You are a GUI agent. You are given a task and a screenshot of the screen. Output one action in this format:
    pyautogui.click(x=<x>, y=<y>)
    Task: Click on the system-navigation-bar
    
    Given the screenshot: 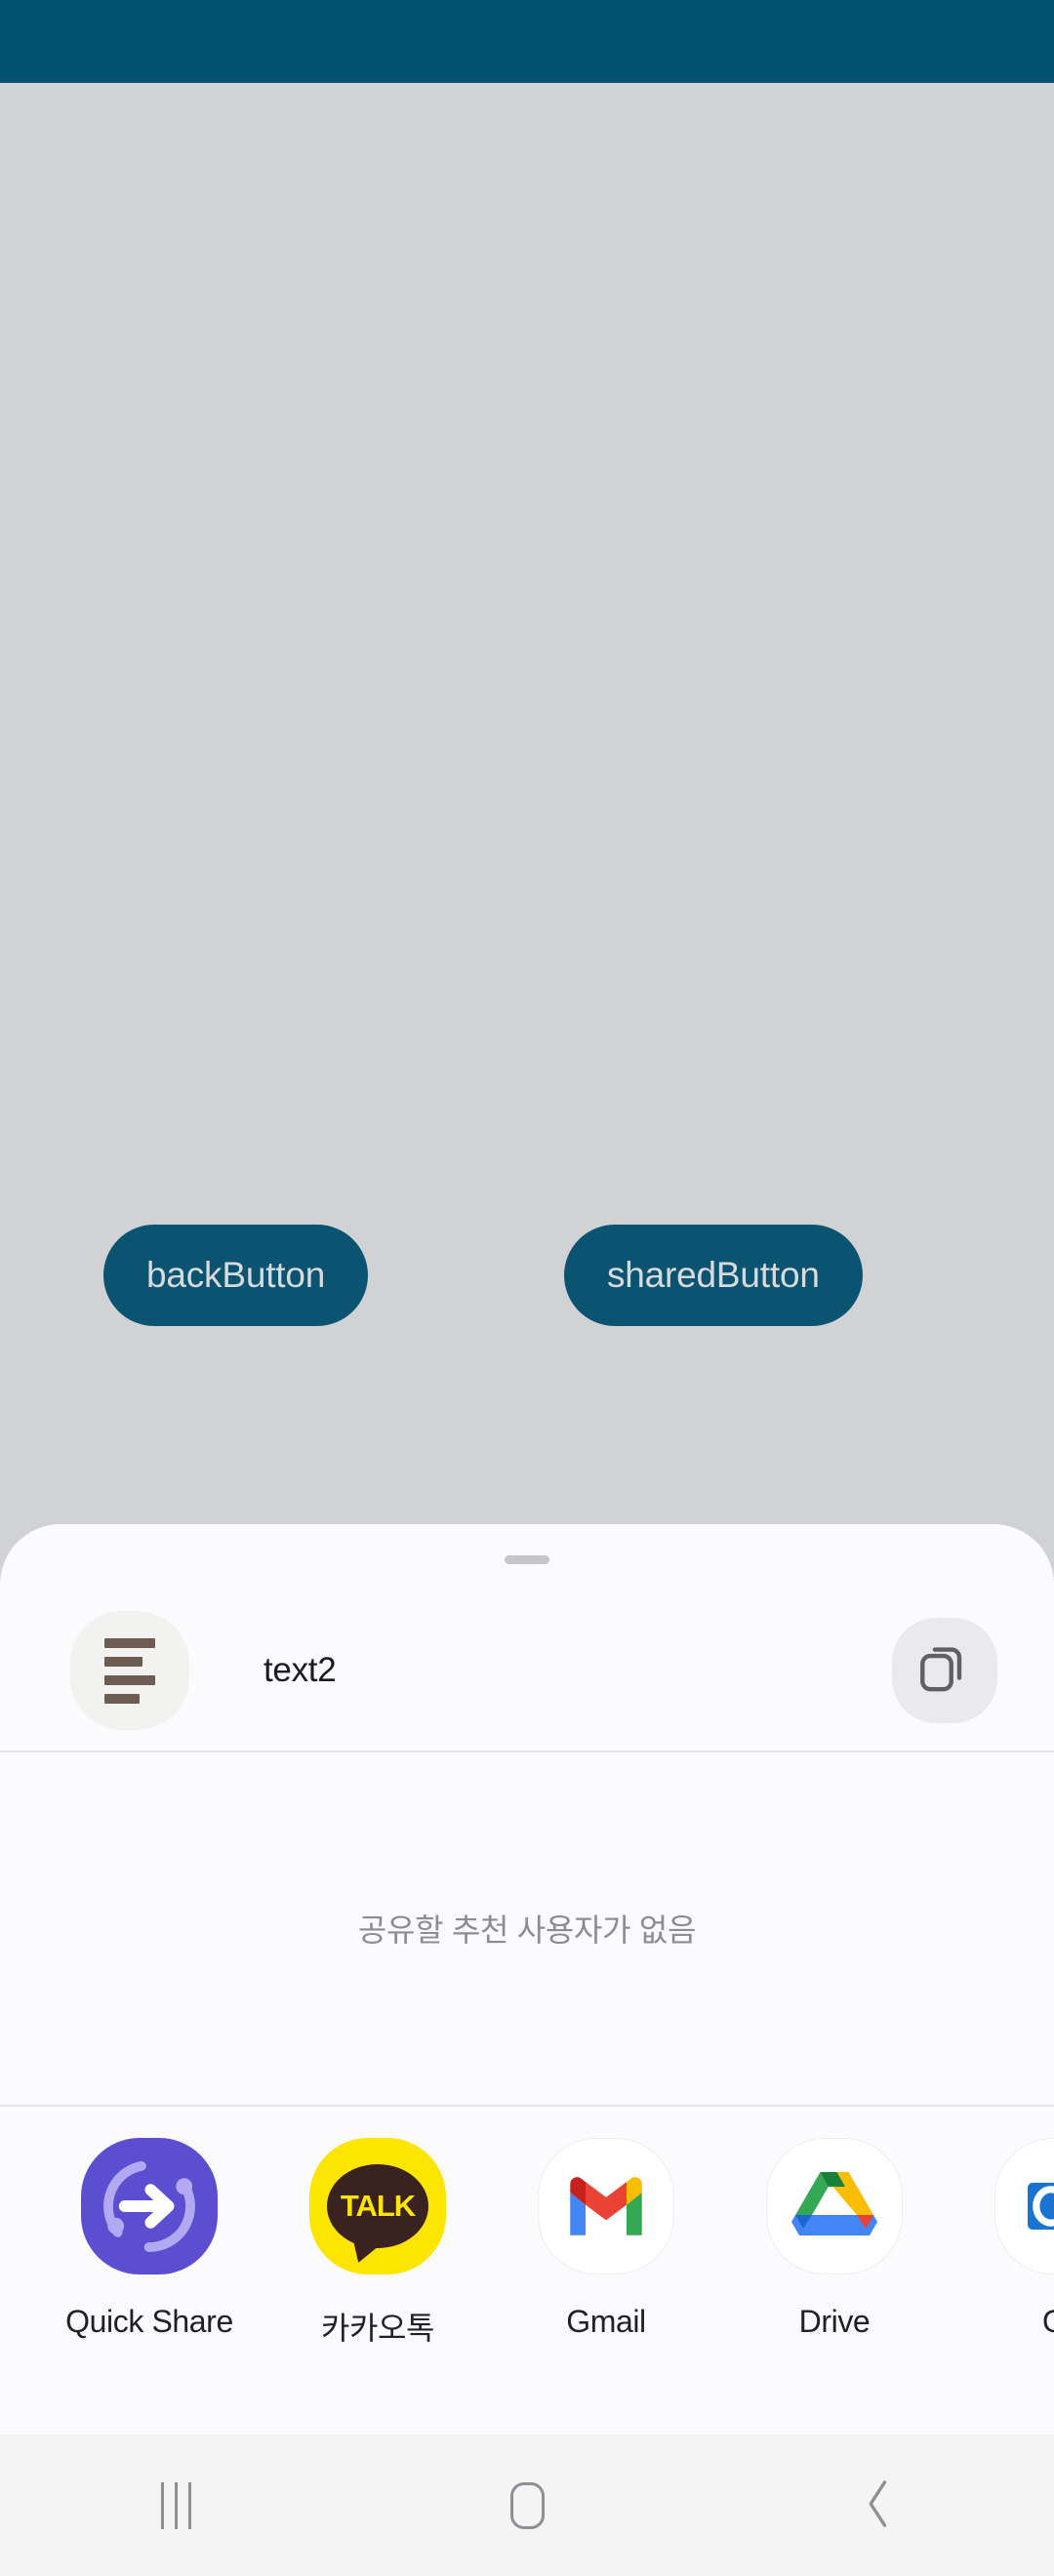 What is the action you would take?
    pyautogui.click(x=527, y=2505)
    